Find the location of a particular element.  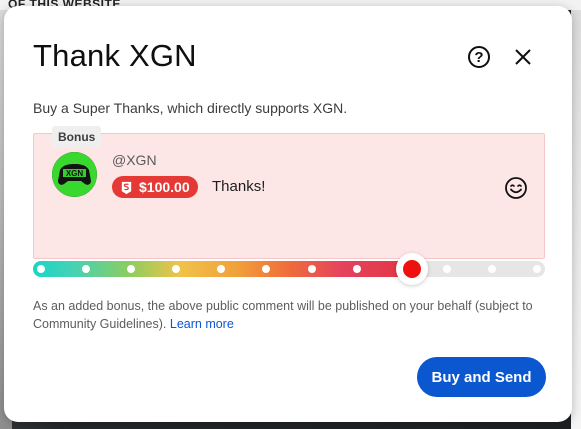

amount-badge: $100.00 is located at coordinates (155, 187).